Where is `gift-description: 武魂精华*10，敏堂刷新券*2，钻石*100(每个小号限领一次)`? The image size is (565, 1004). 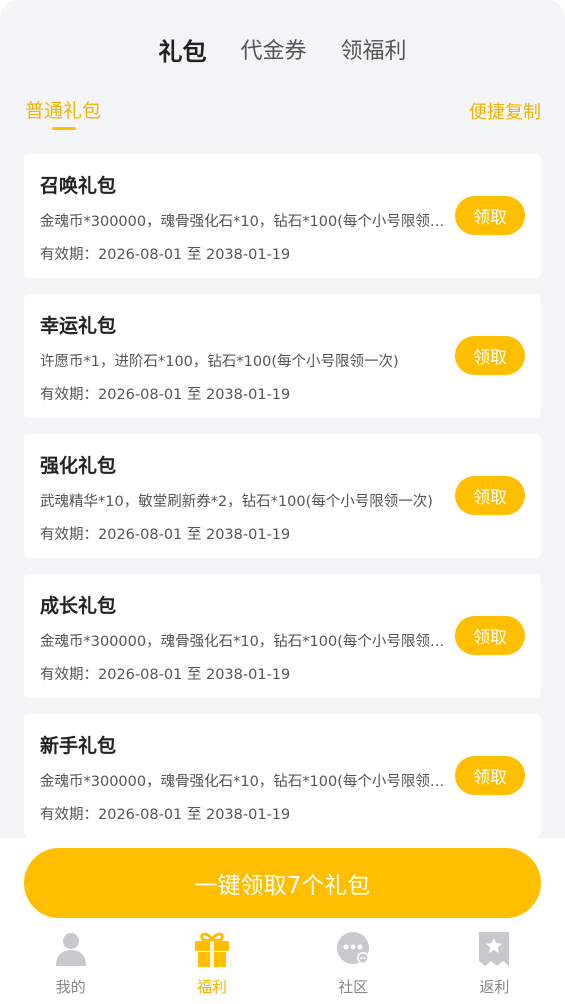
gift-description: 武魂精华*10，敏堂刷新券*2，钻石*100(每个小号限领一次) is located at coordinates (236, 502).